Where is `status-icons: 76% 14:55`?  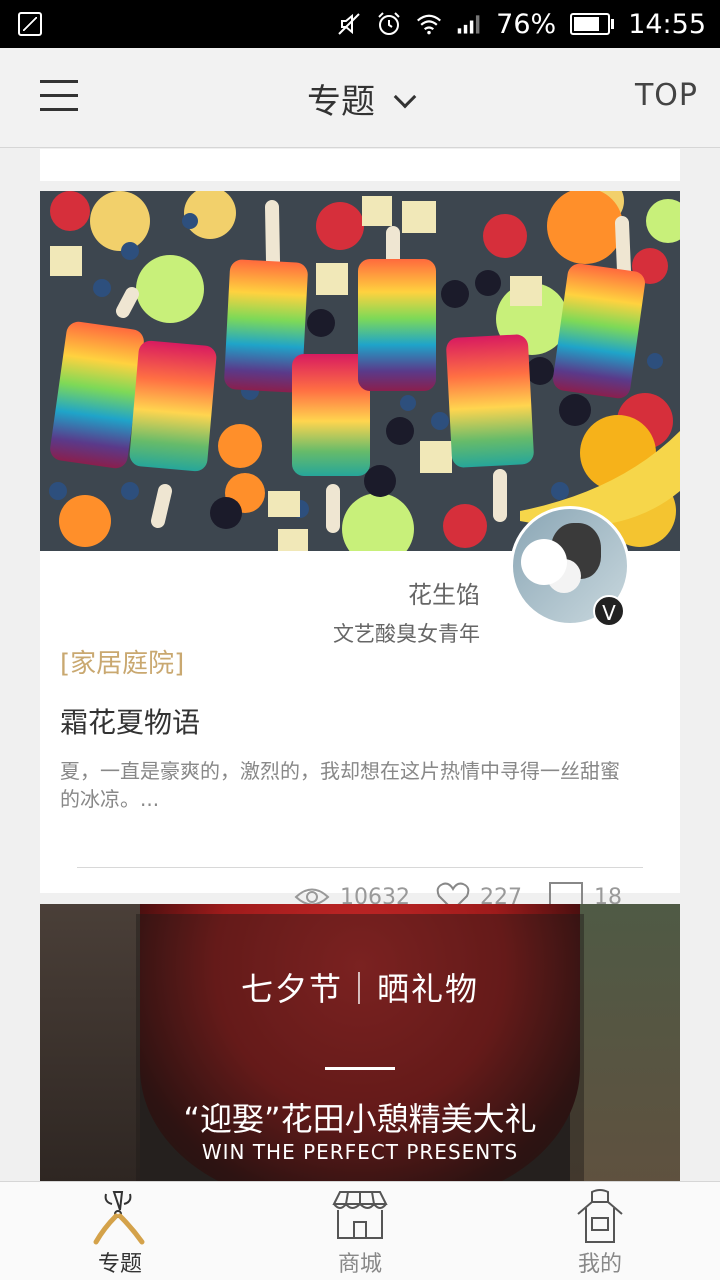
status-icons: 76% 14:55 is located at coordinates (521, 24).